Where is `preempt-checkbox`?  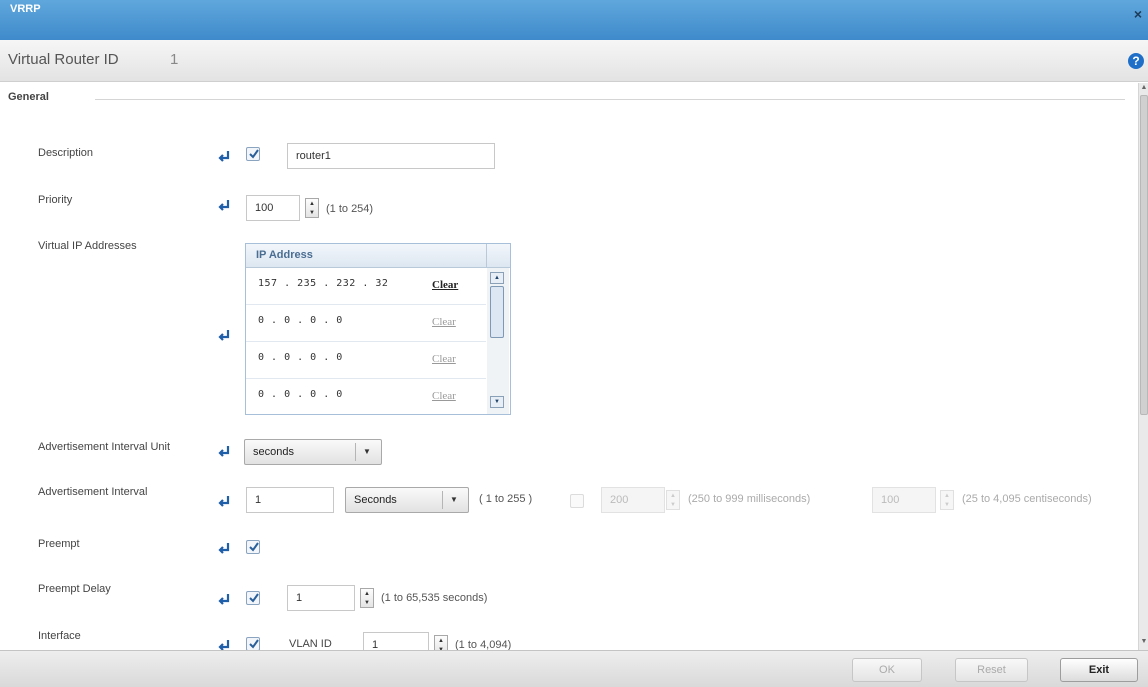
preempt-checkbox is located at coordinates (253, 547).